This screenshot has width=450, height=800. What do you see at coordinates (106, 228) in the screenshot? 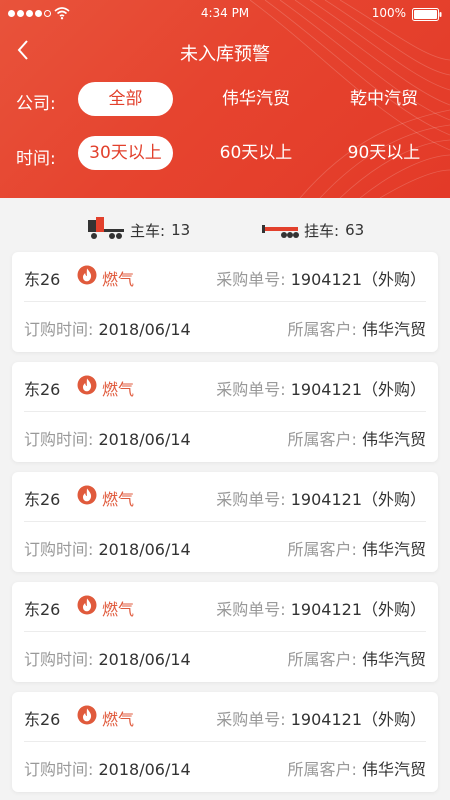
I see `truck-icon` at bounding box center [106, 228].